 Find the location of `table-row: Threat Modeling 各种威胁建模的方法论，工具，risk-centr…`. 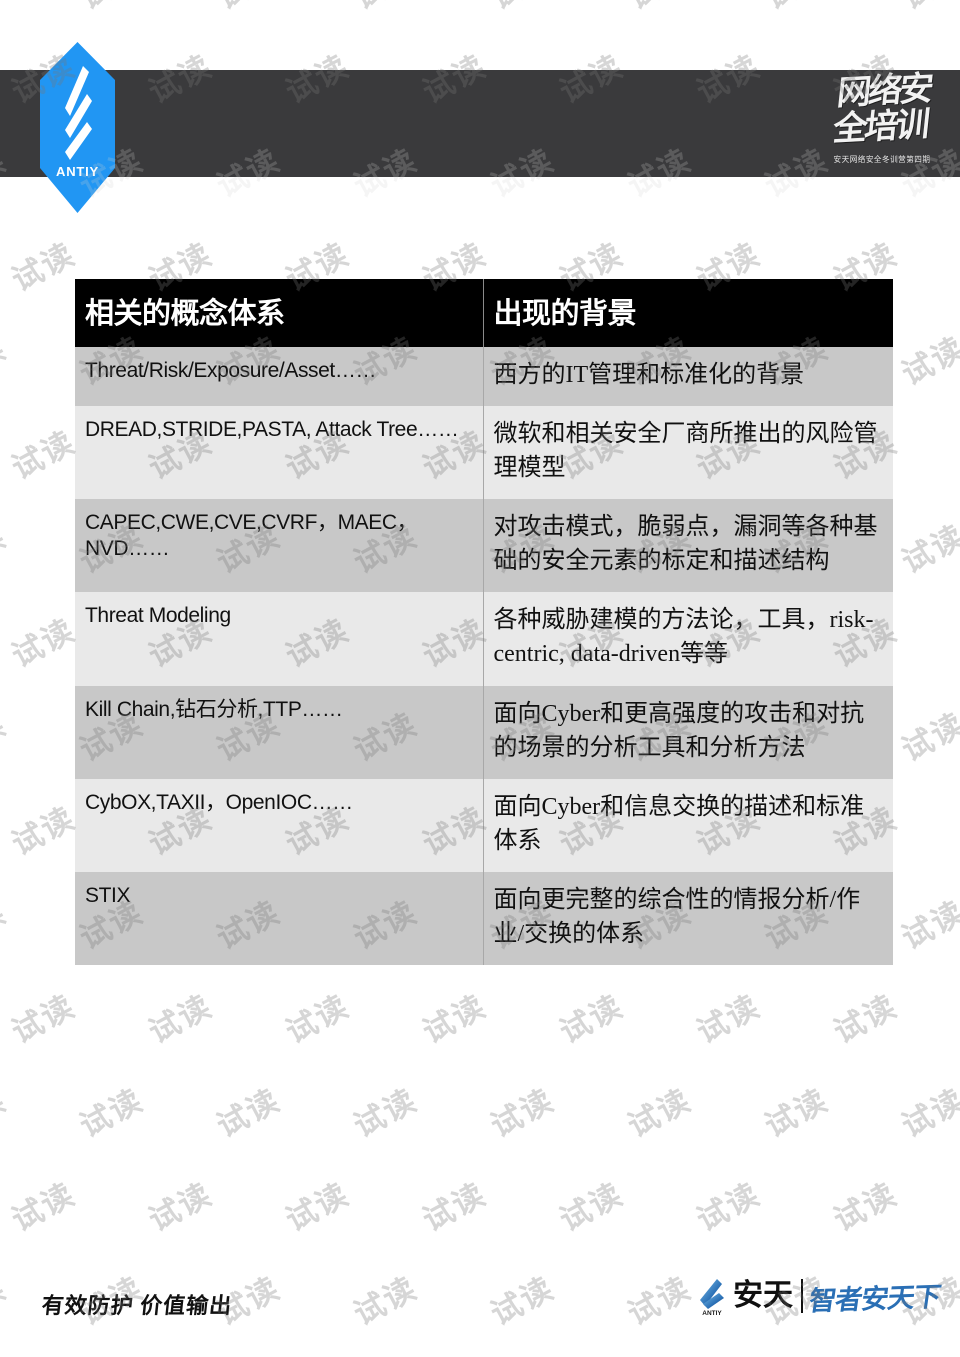

table-row: Threat Modeling 各种威胁建模的方法论，工具，risk-centr… is located at coordinates (484, 639).